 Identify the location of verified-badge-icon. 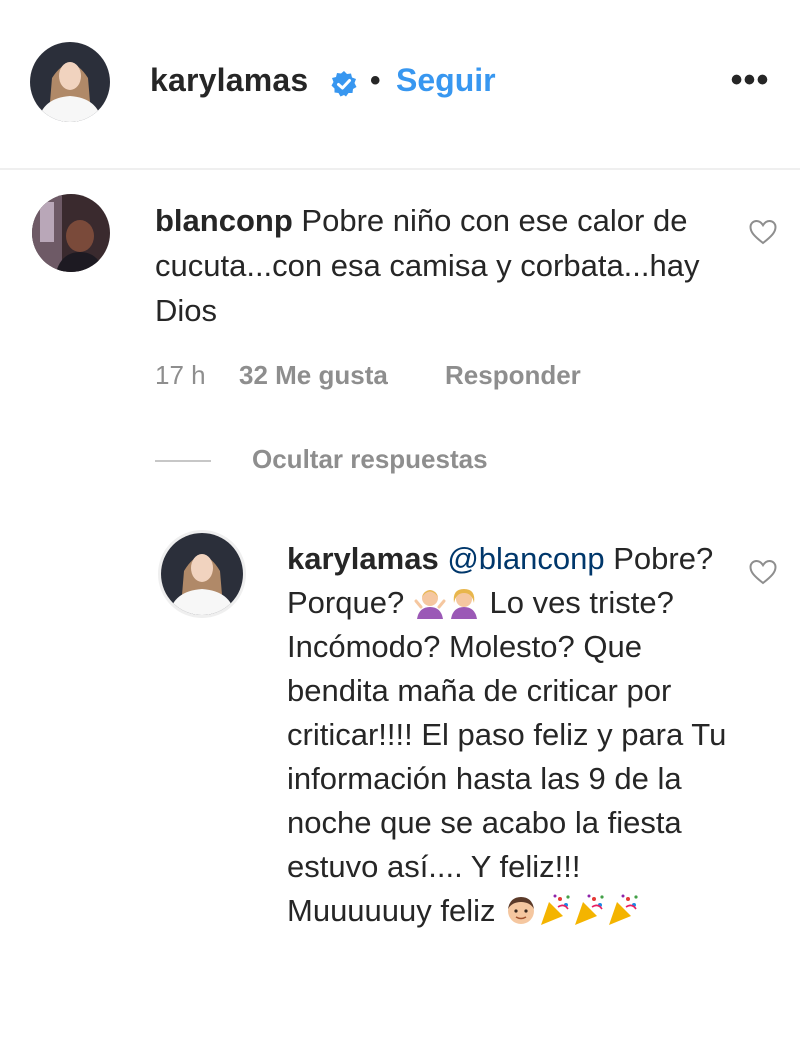
(344, 84).